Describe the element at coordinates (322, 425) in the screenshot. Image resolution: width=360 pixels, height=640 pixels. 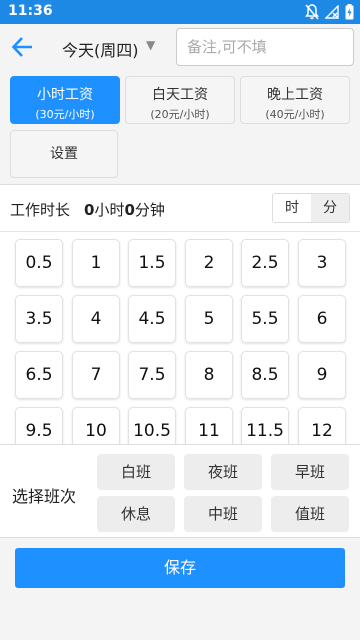
I see `hour-option-button: 12` at that location.